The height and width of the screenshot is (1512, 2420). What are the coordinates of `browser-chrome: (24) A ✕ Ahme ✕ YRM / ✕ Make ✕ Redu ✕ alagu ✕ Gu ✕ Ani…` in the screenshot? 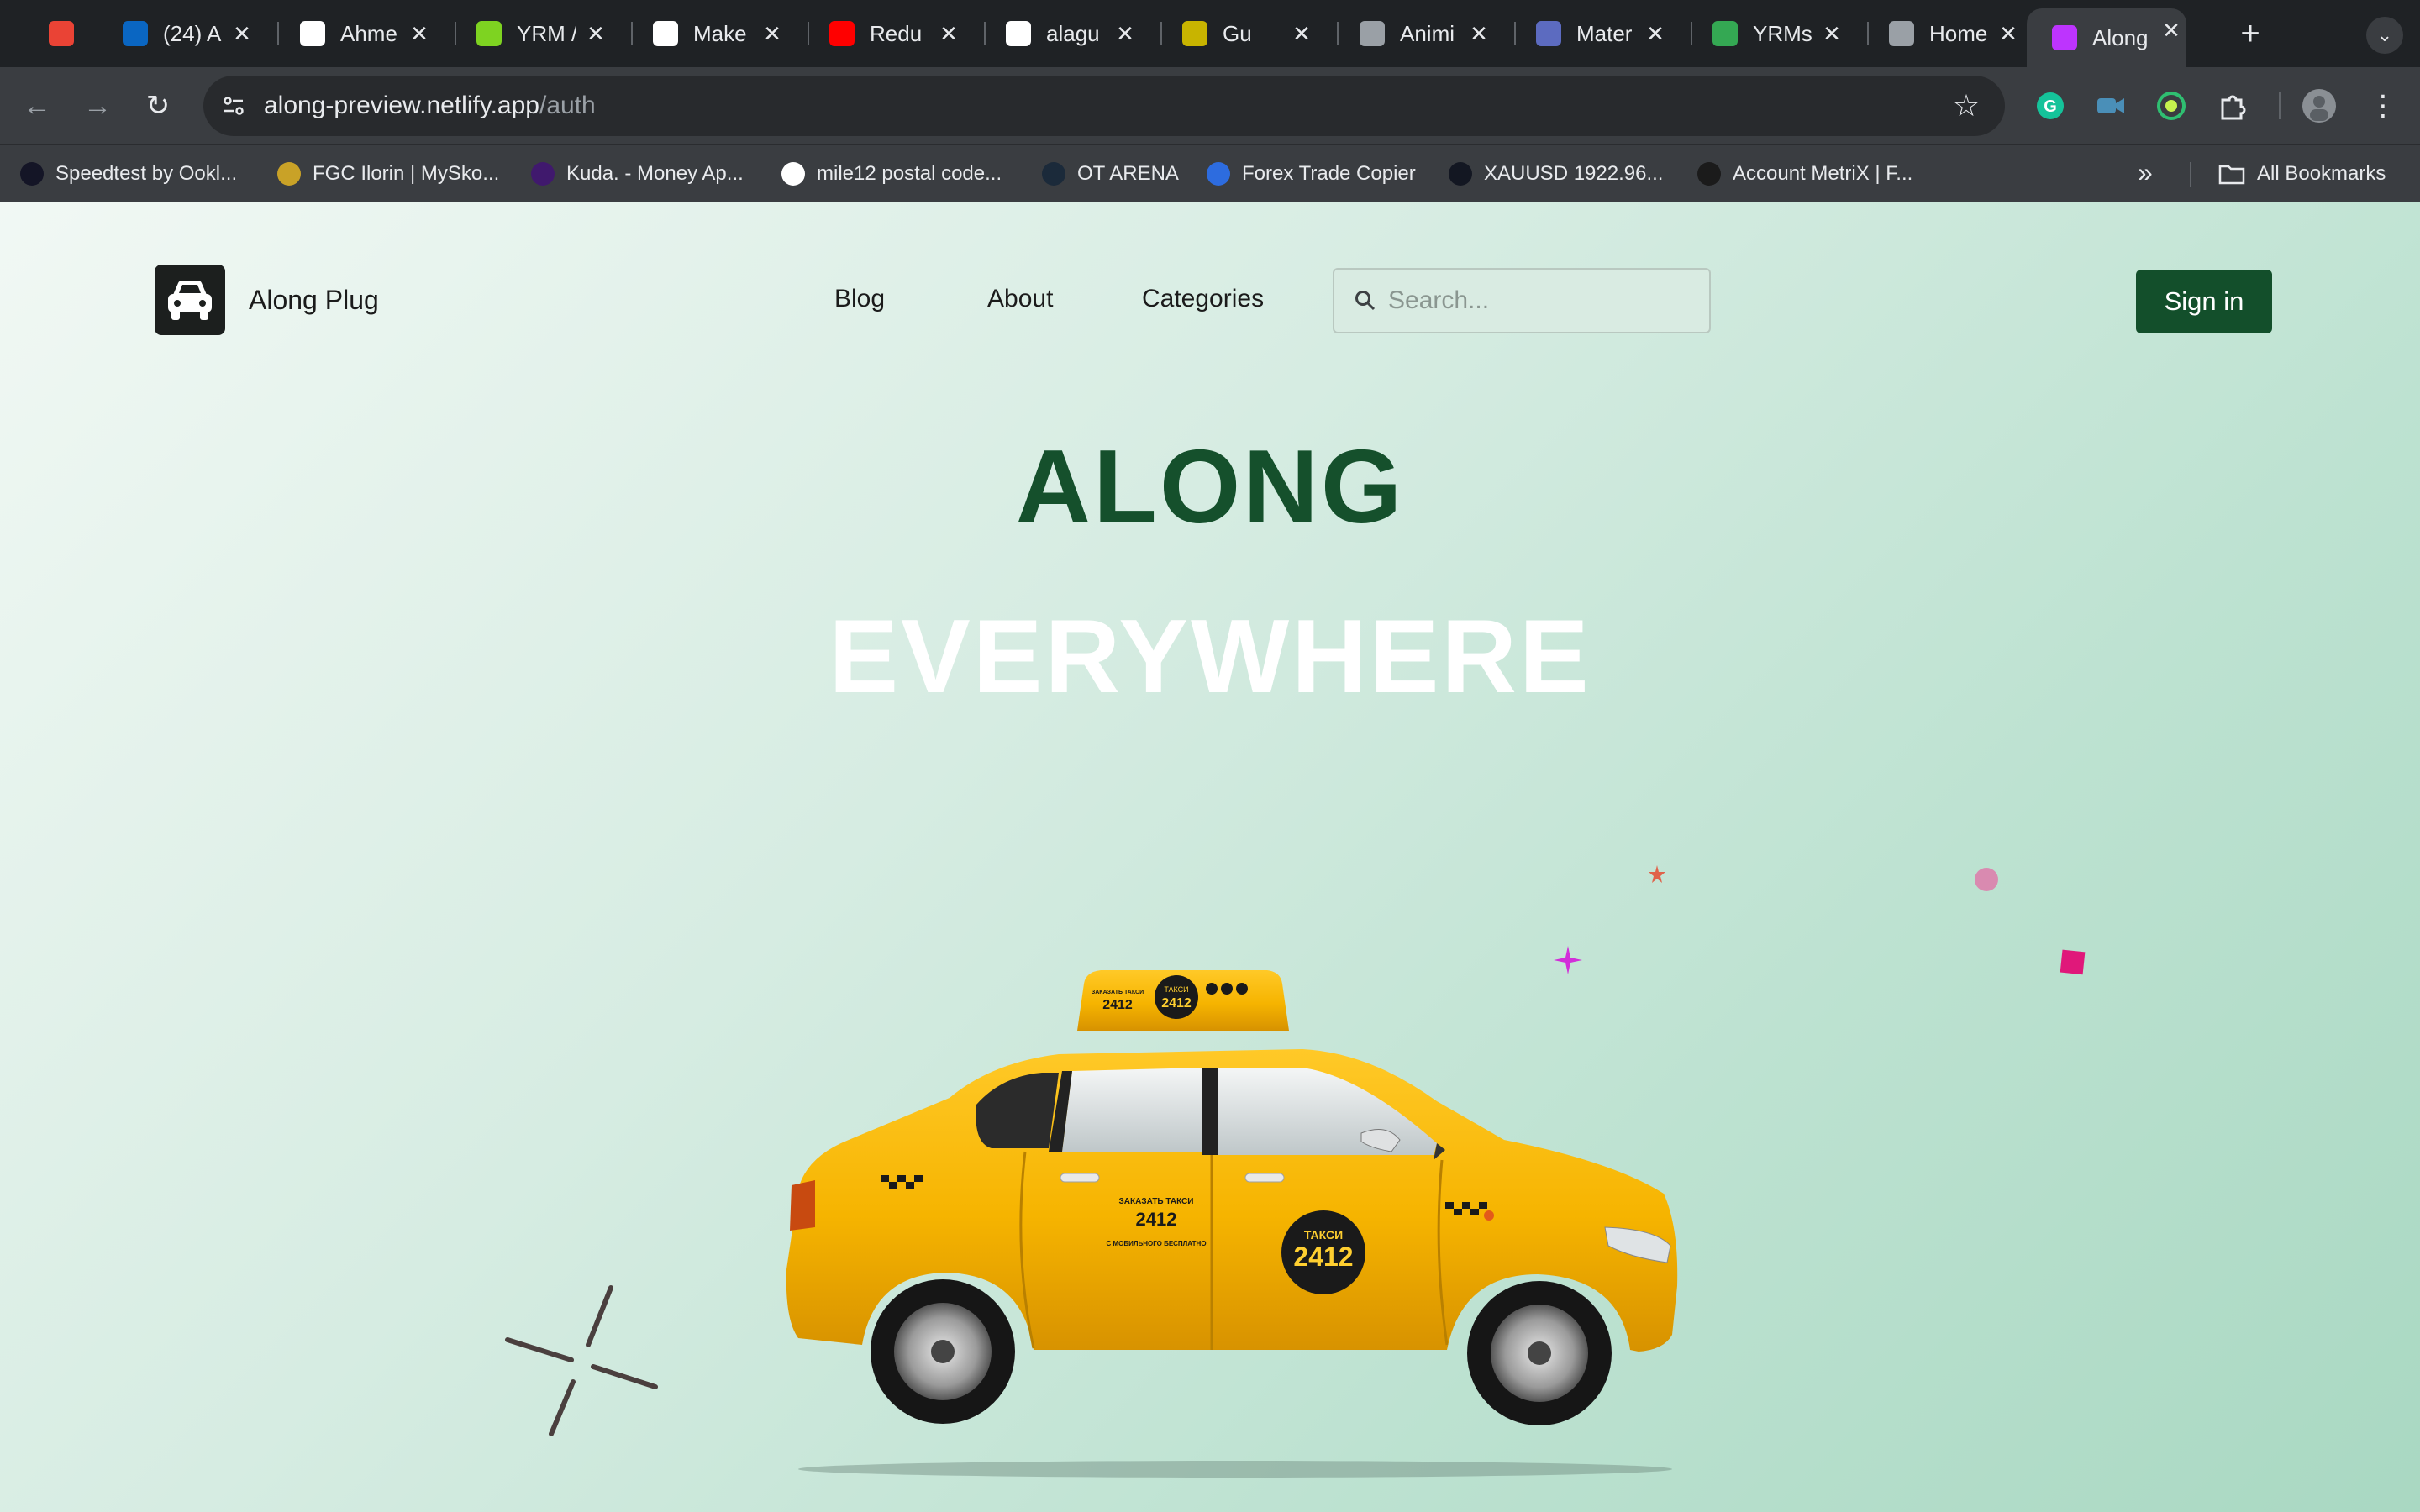 It's located at (1210, 101).